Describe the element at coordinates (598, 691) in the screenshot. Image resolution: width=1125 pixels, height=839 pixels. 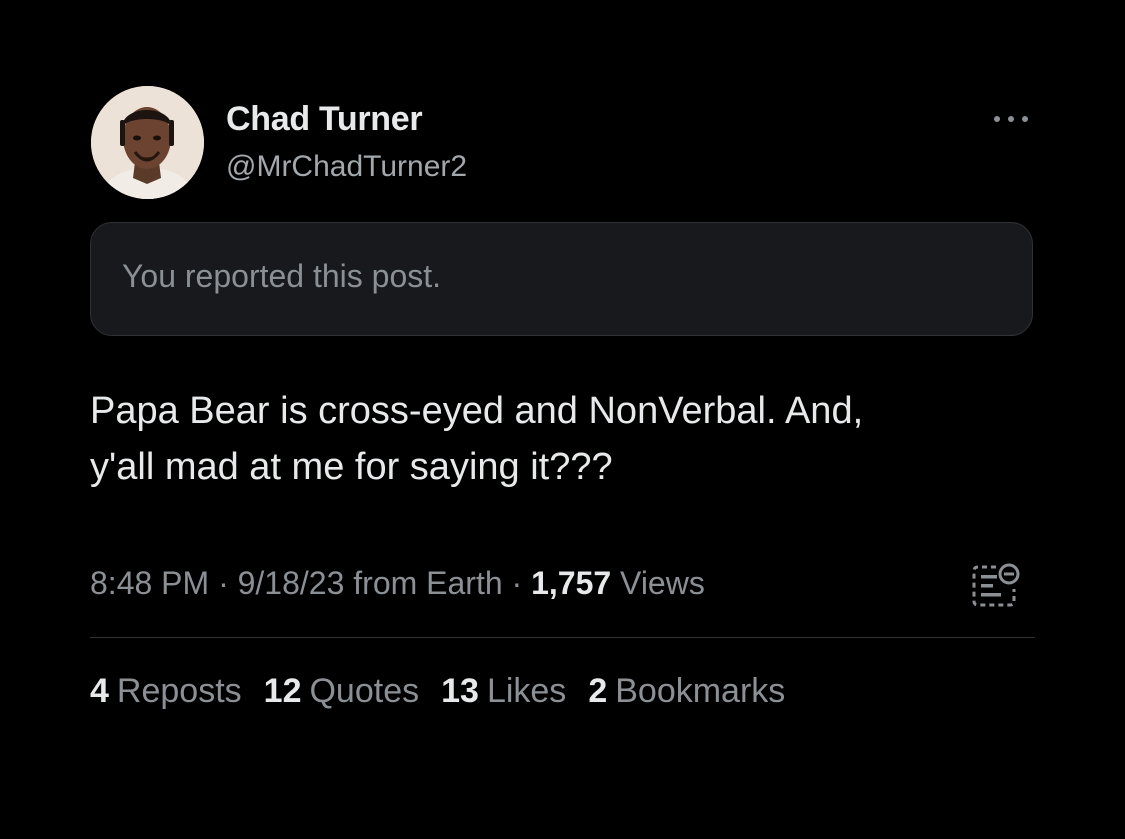
I see `bookmarks-count: 2` at that location.